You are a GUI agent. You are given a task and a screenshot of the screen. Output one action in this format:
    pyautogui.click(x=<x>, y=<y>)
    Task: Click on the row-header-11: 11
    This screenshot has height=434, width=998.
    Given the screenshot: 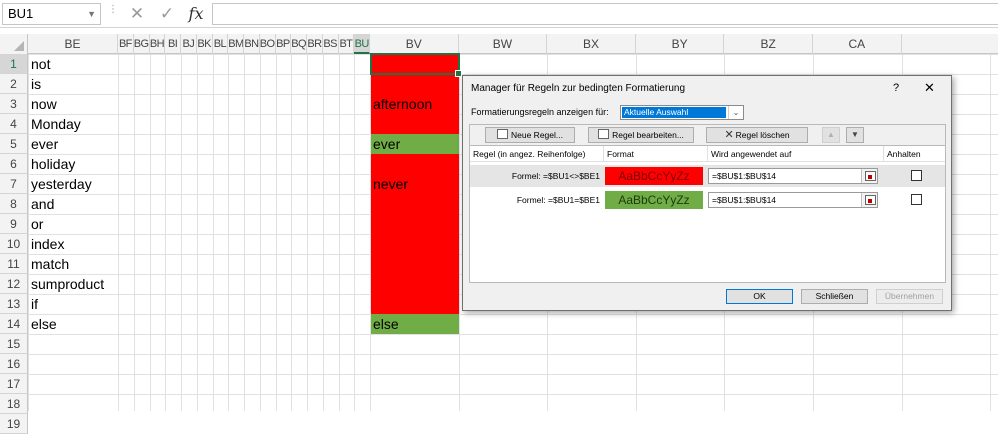 What is the action you would take?
    pyautogui.click(x=14, y=264)
    